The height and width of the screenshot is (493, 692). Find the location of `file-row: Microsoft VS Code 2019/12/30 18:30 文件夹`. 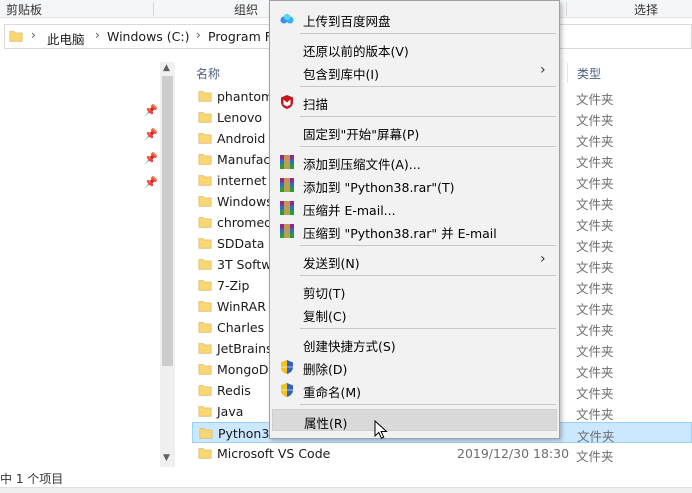

file-row: Microsoft VS Code 2019/12/30 18:30 文件夹 is located at coordinates (442, 453).